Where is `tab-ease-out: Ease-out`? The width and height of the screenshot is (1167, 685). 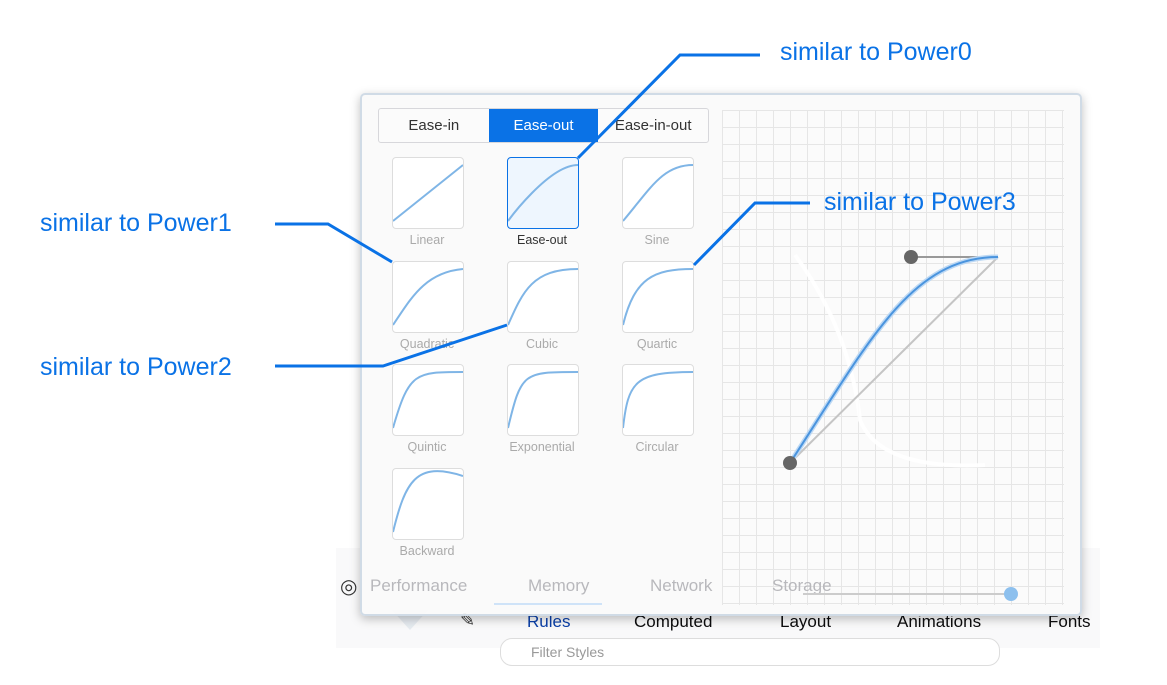 tab-ease-out: Ease-out is located at coordinates (543, 125).